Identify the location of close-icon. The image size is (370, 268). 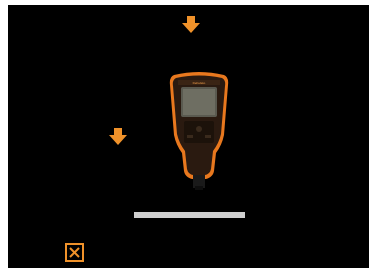
(74, 252).